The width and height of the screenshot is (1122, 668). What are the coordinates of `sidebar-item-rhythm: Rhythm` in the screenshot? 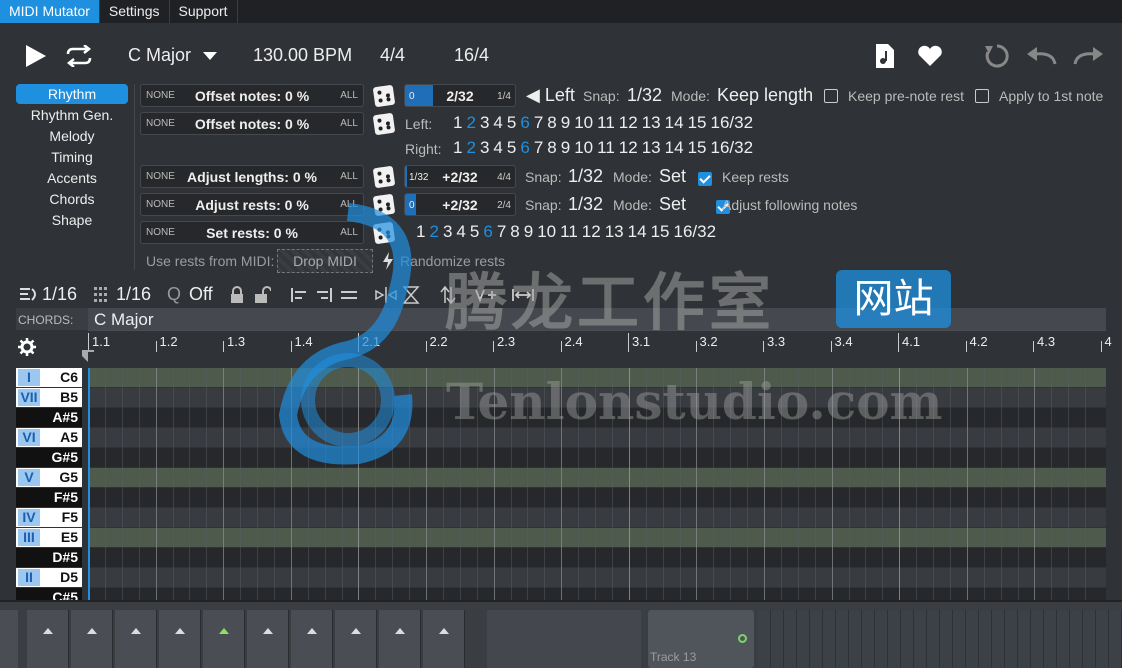 It's located at (72, 94).